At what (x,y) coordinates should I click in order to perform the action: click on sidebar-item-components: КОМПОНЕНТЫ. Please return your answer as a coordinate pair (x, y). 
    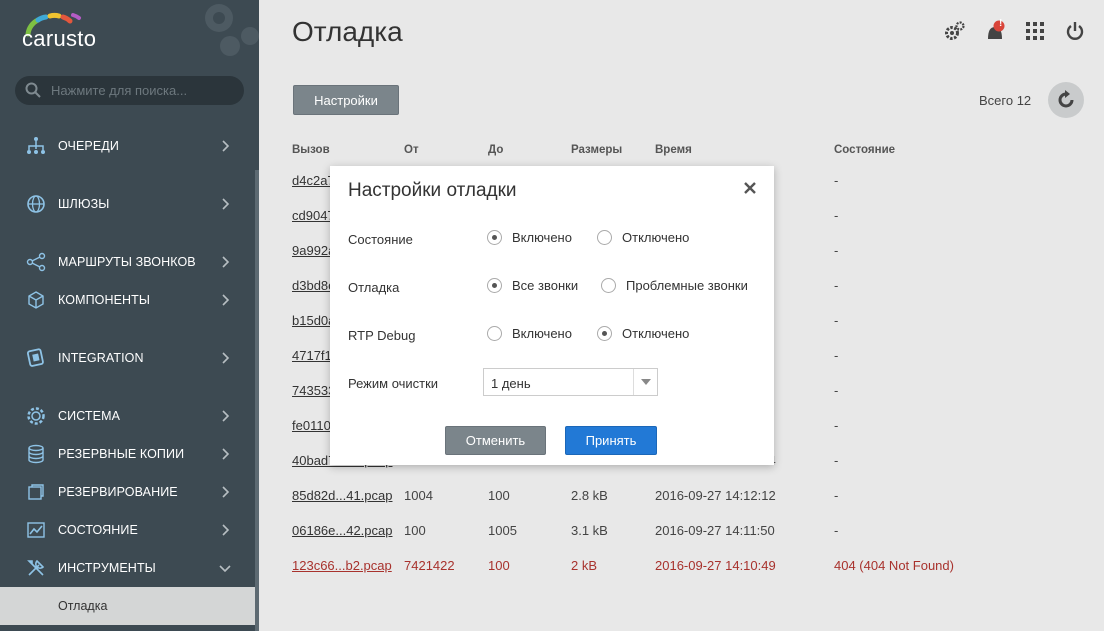
    Looking at the image, I should click on (127, 300).